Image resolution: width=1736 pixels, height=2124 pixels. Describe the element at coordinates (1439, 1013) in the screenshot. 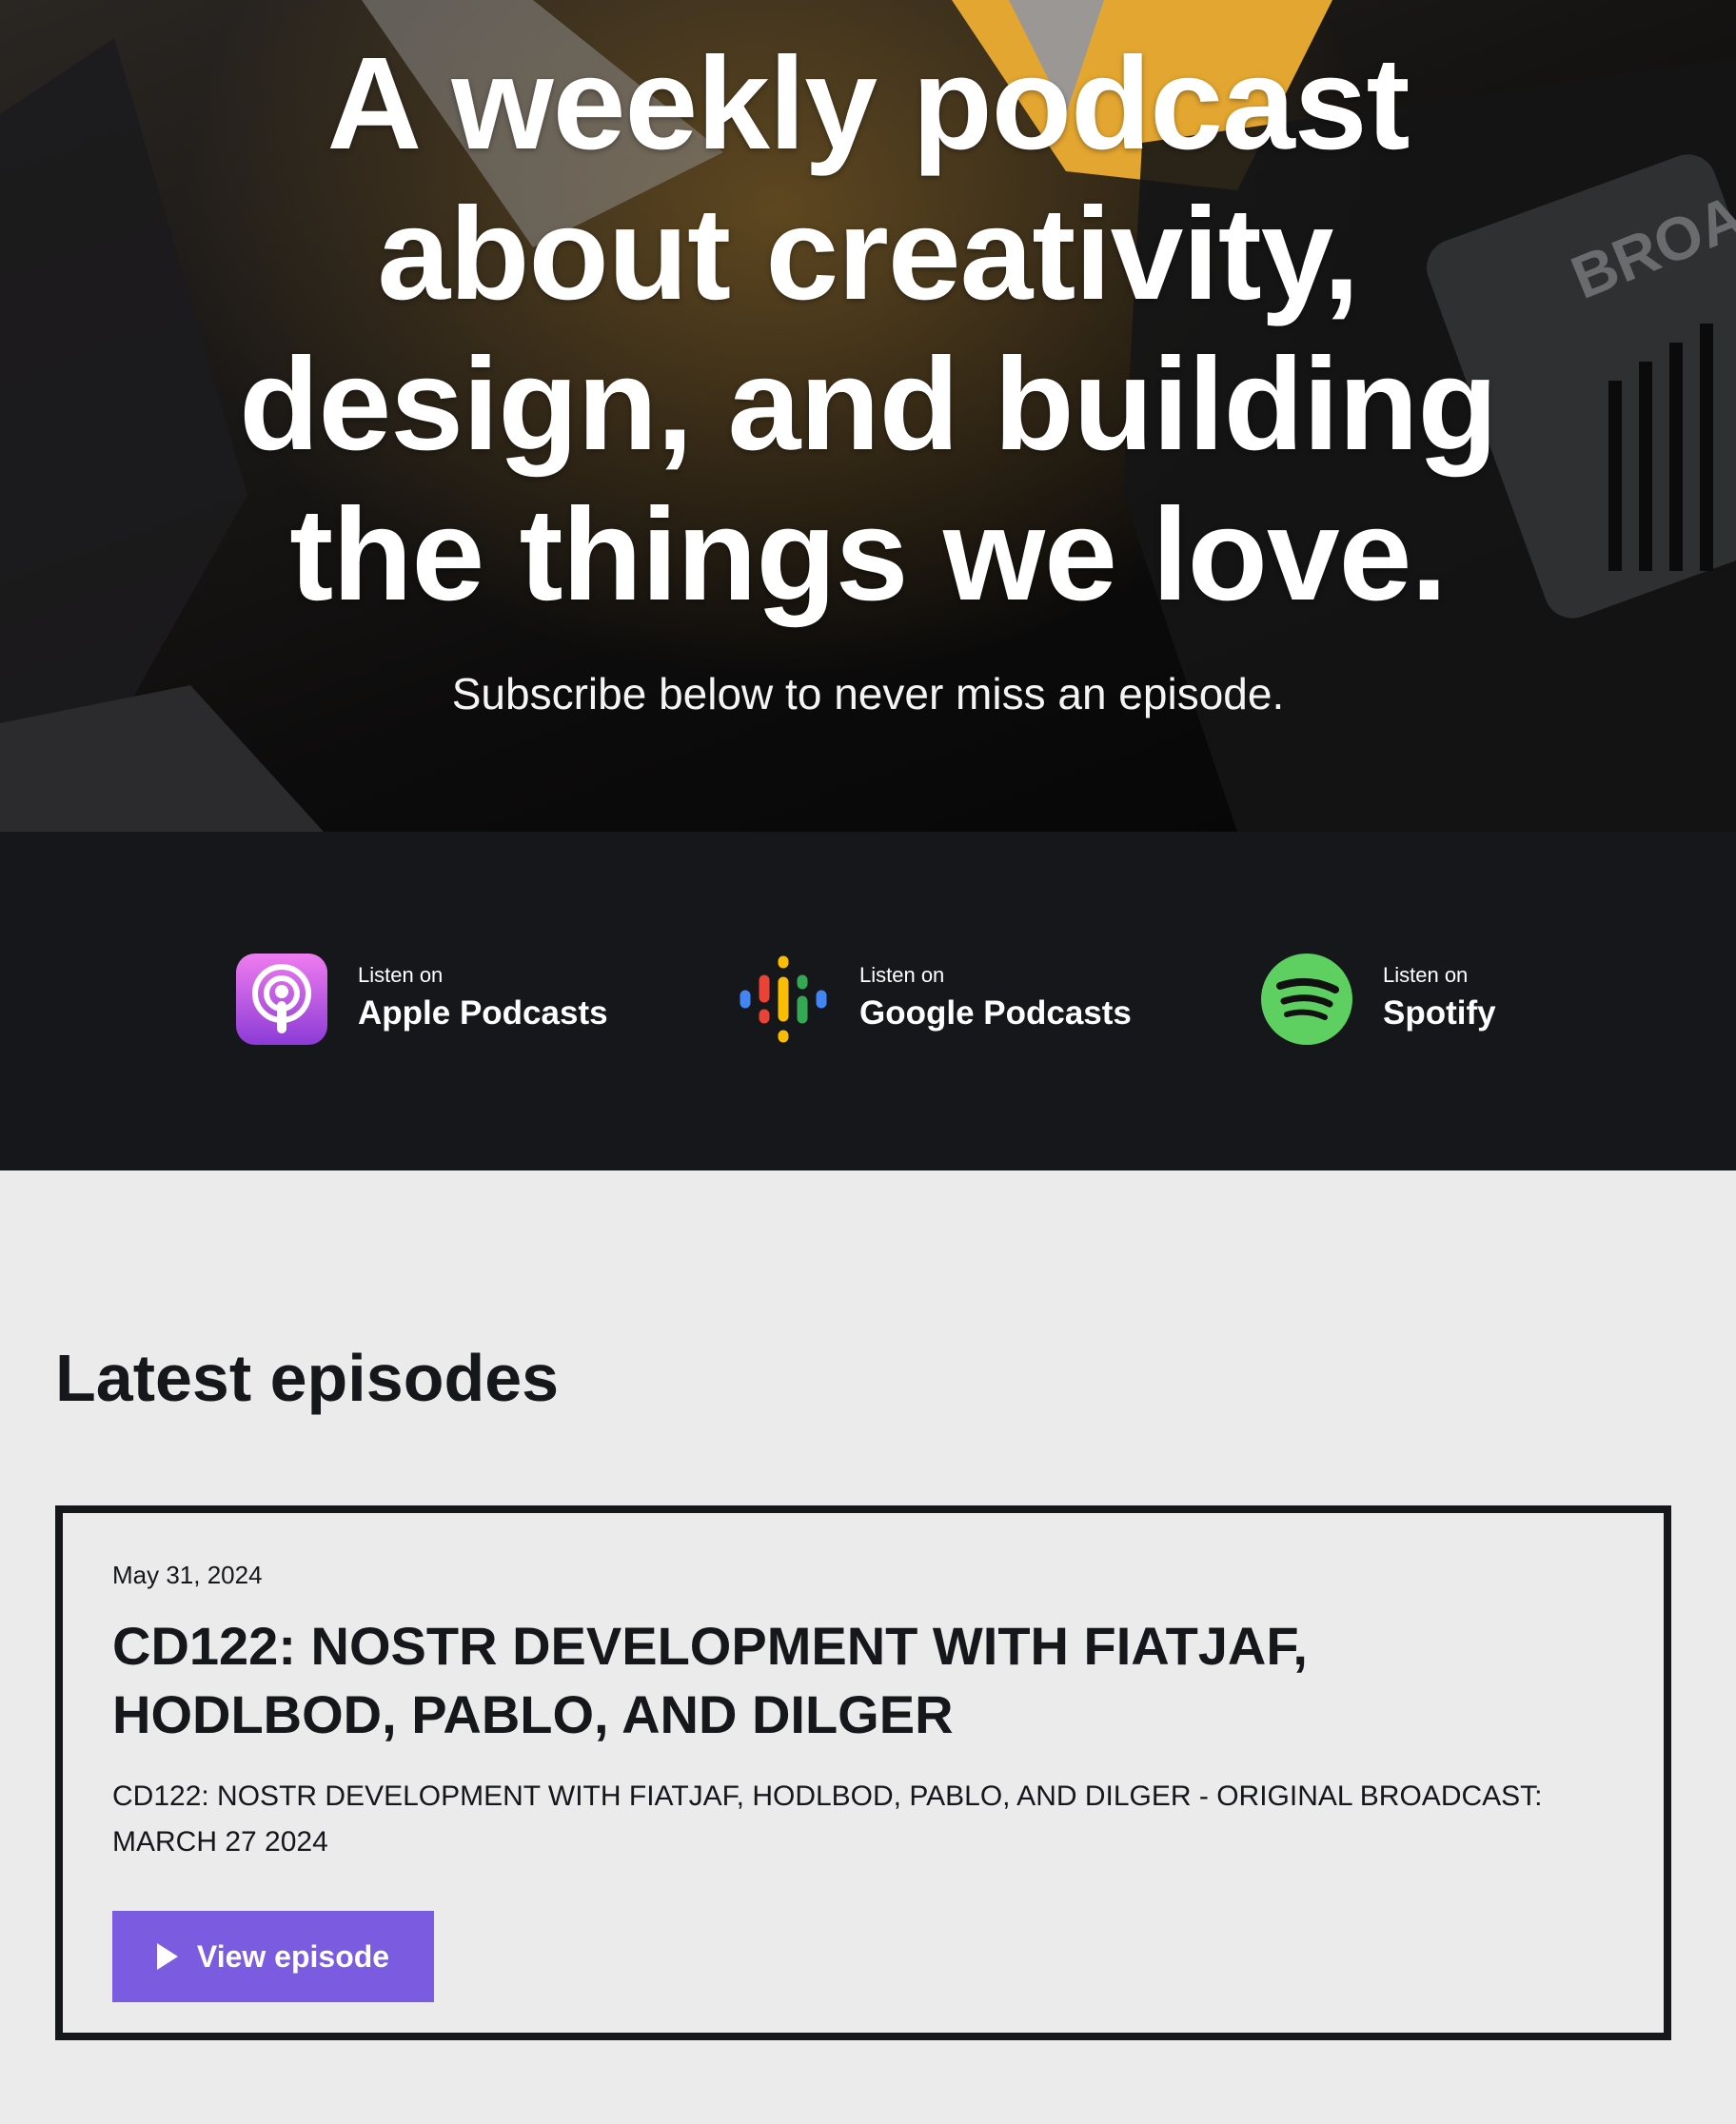

I see `spotify-label: Spotify` at that location.